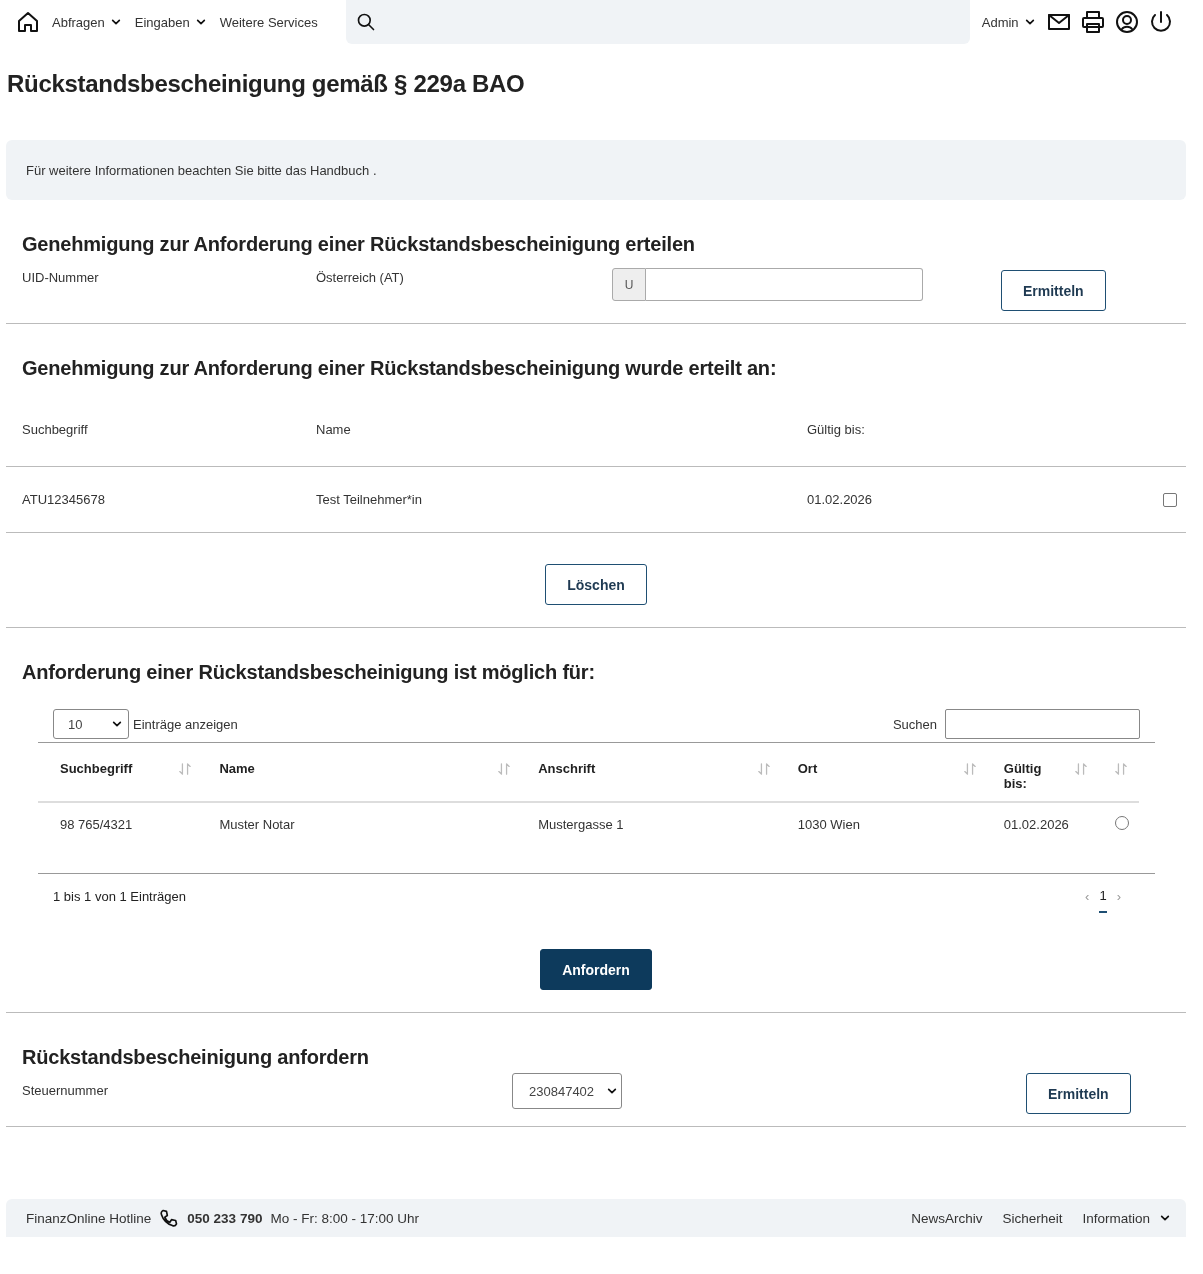 Image resolution: width=1203 pixels, height=1274 pixels. What do you see at coordinates (340, 170) in the screenshot?
I see `manual-link: Handbuch` at bounding box center [340, 170].